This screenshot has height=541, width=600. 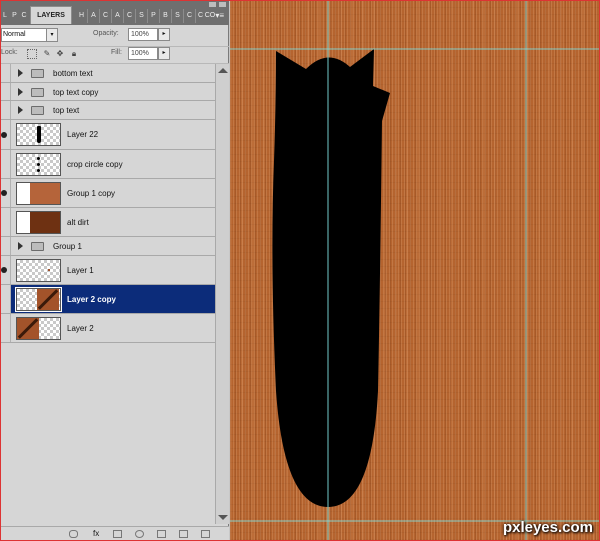 I want to click on layer-name: Layer 2 copy, so click(x=91, y=299).